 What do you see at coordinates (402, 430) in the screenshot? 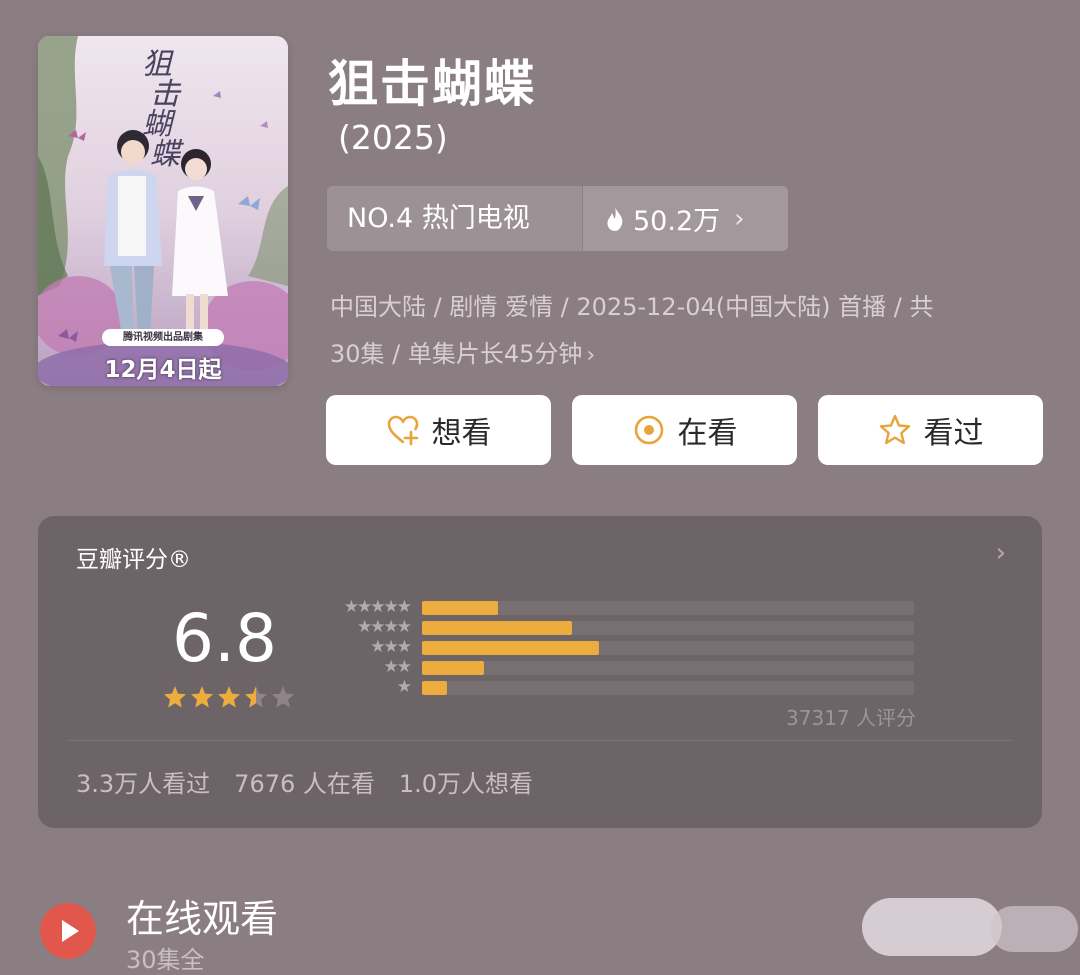
I see `heart-plus-icon` at bounding box center [402, 430].